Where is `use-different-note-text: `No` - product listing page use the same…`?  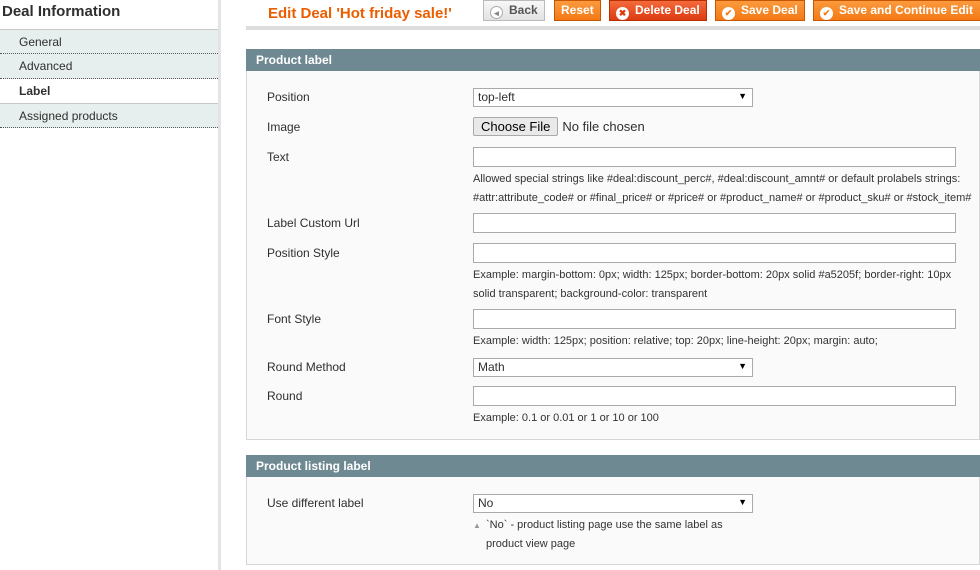
use-different-note-text: `No` - product listing page use the same… is located at coordinates (604, 534).